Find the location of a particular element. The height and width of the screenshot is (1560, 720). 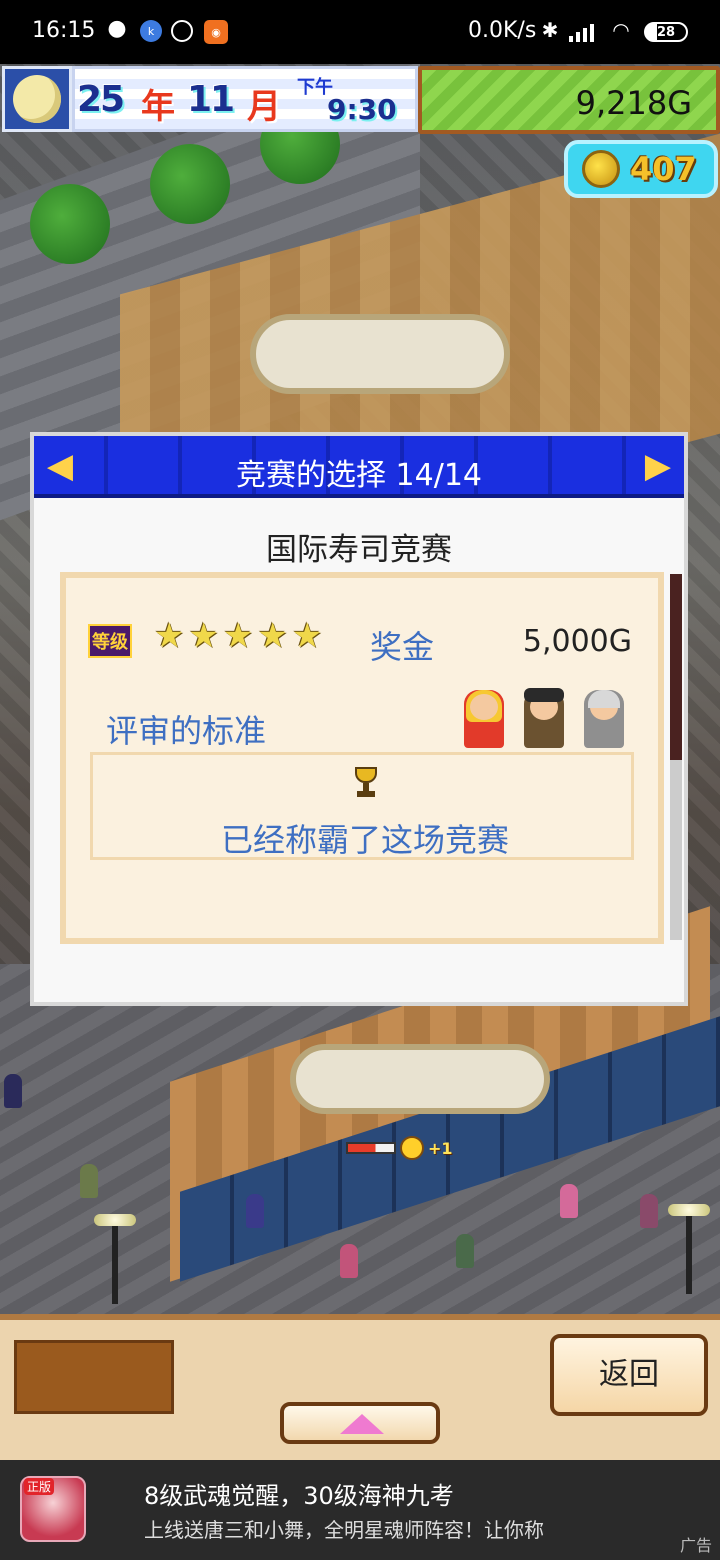

coin-icon is located at coordinates (601, 169).